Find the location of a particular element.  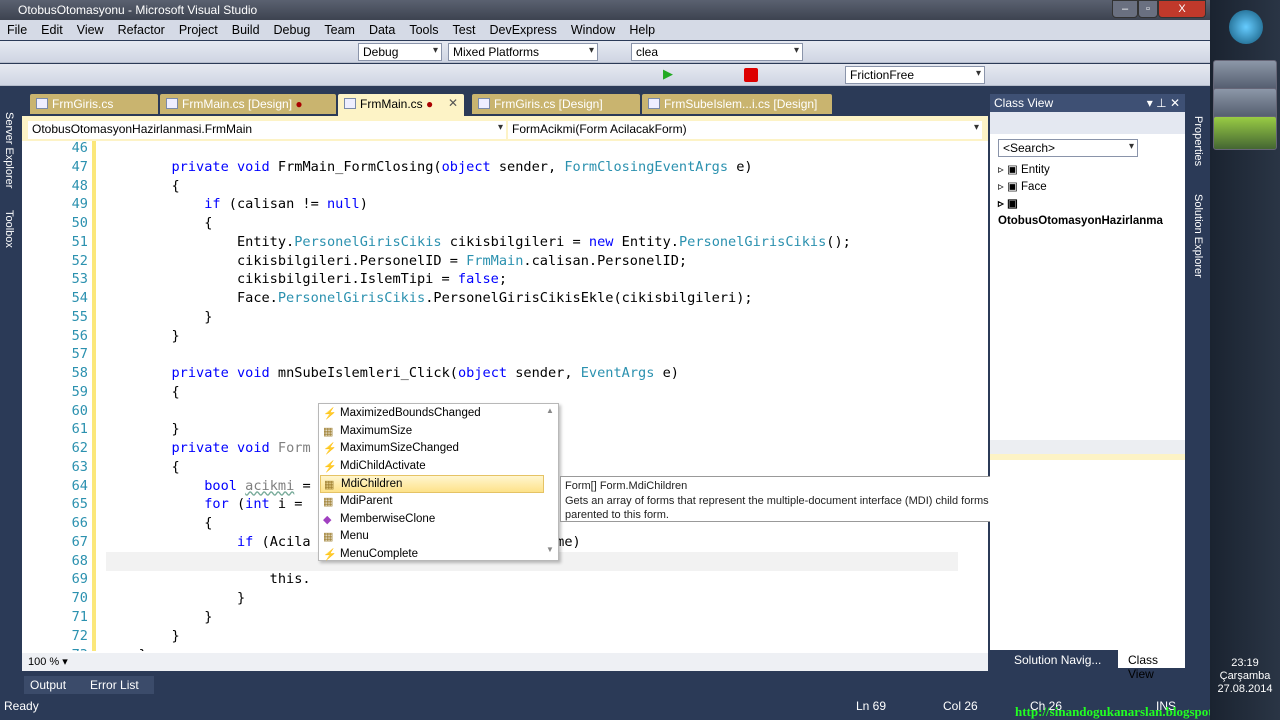

completion-item: ⚡ MenuComplete is located at coordinates (432, 555).